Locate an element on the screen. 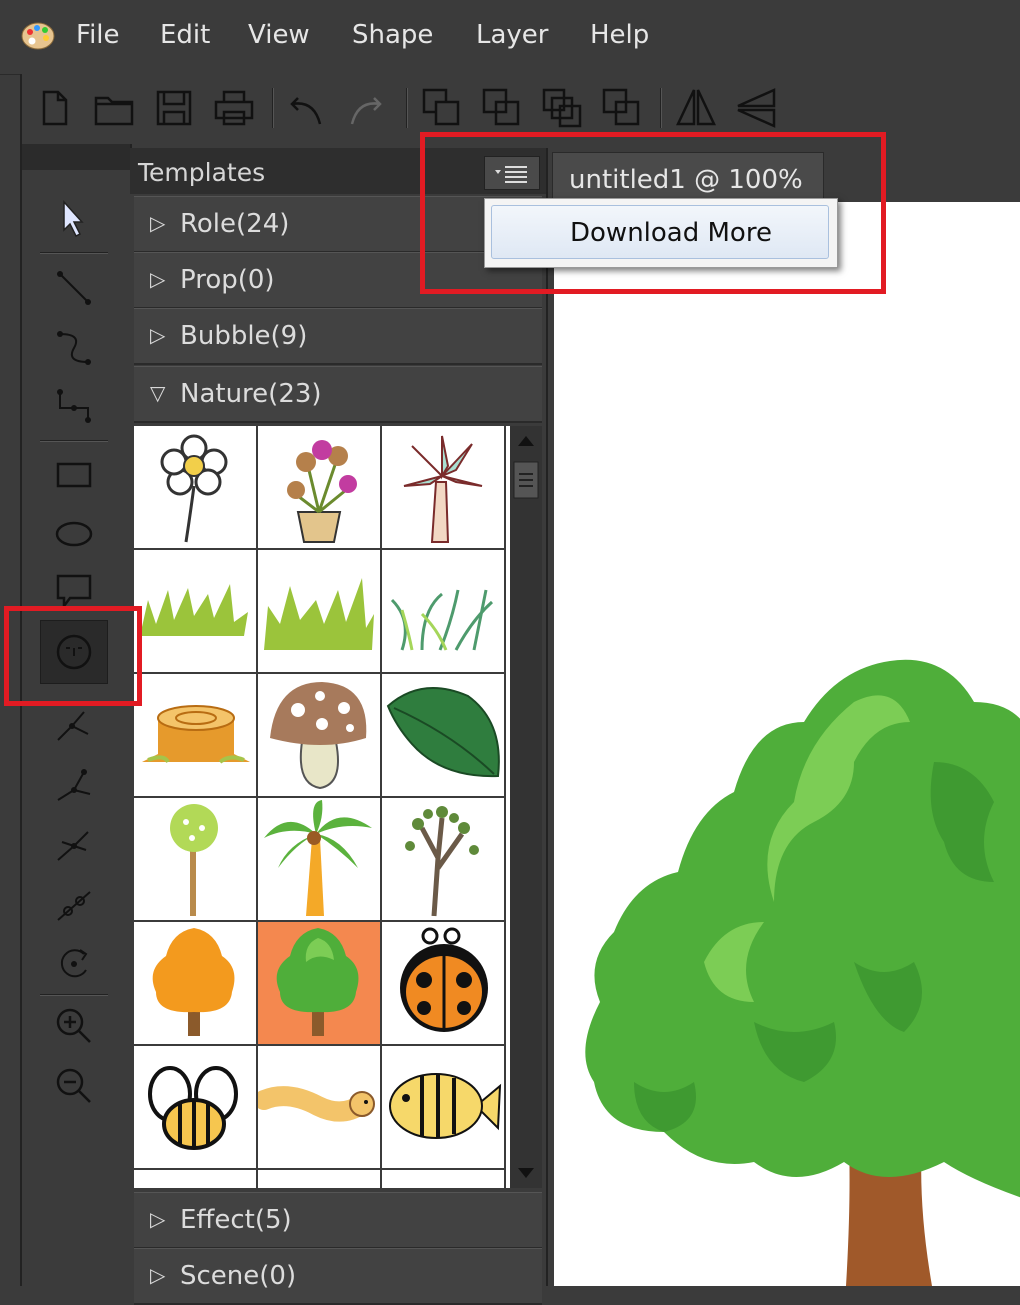 Image resolution: width=1020 pixels, height=1305 pixels. mushroom-icon is located at coordinates (318, 736).